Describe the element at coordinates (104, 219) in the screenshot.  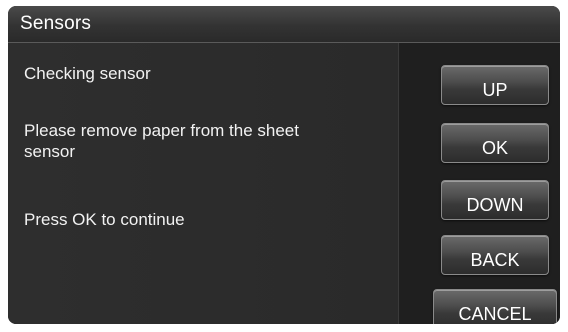
I see `continue-message: Press OK to continue` at that location.